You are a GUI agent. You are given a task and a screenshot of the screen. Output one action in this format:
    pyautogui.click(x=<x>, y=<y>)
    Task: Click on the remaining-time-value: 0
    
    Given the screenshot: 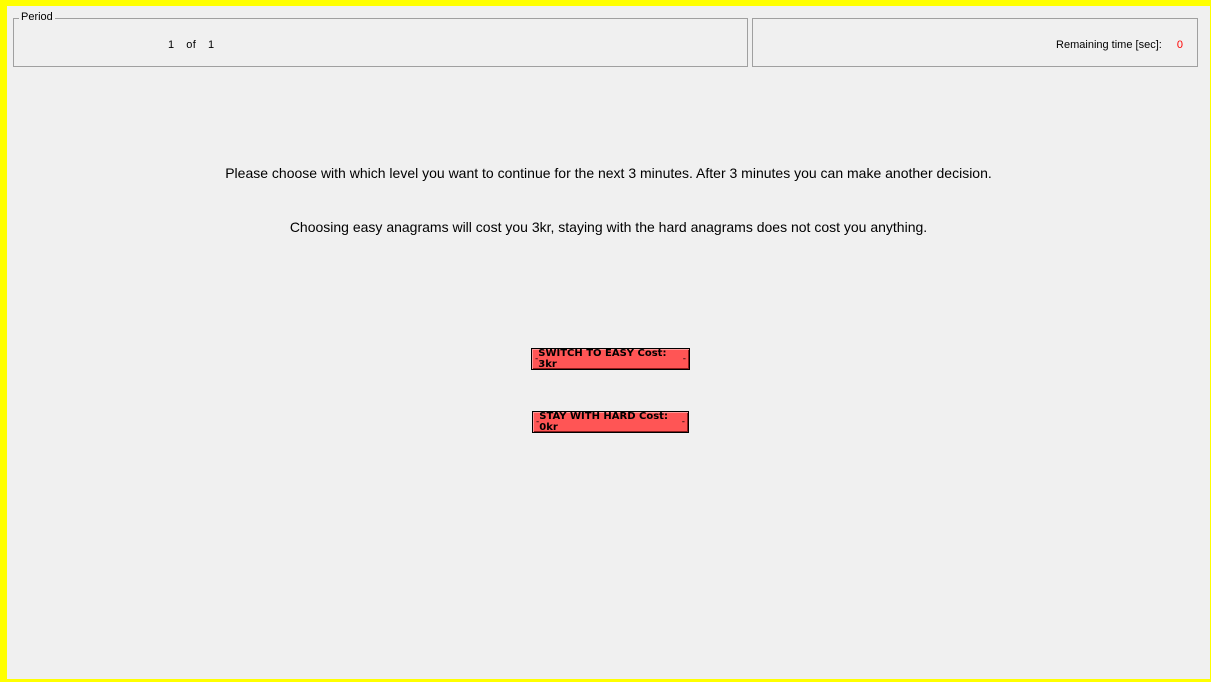 What is the action you would take?
    pyautogui.click(x=1179, y=45)
    